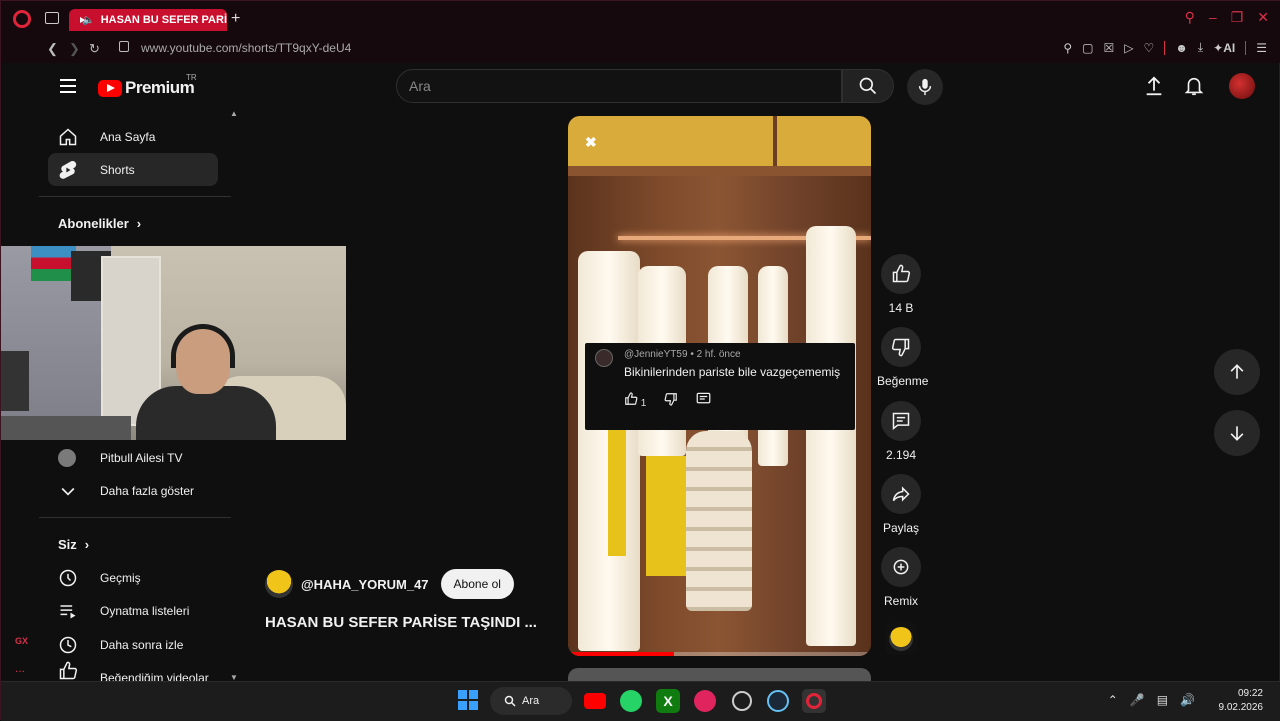 The height and width of the screenshot is (721, 1280). I want to click on new-tab-button: +, so click(235, 19).